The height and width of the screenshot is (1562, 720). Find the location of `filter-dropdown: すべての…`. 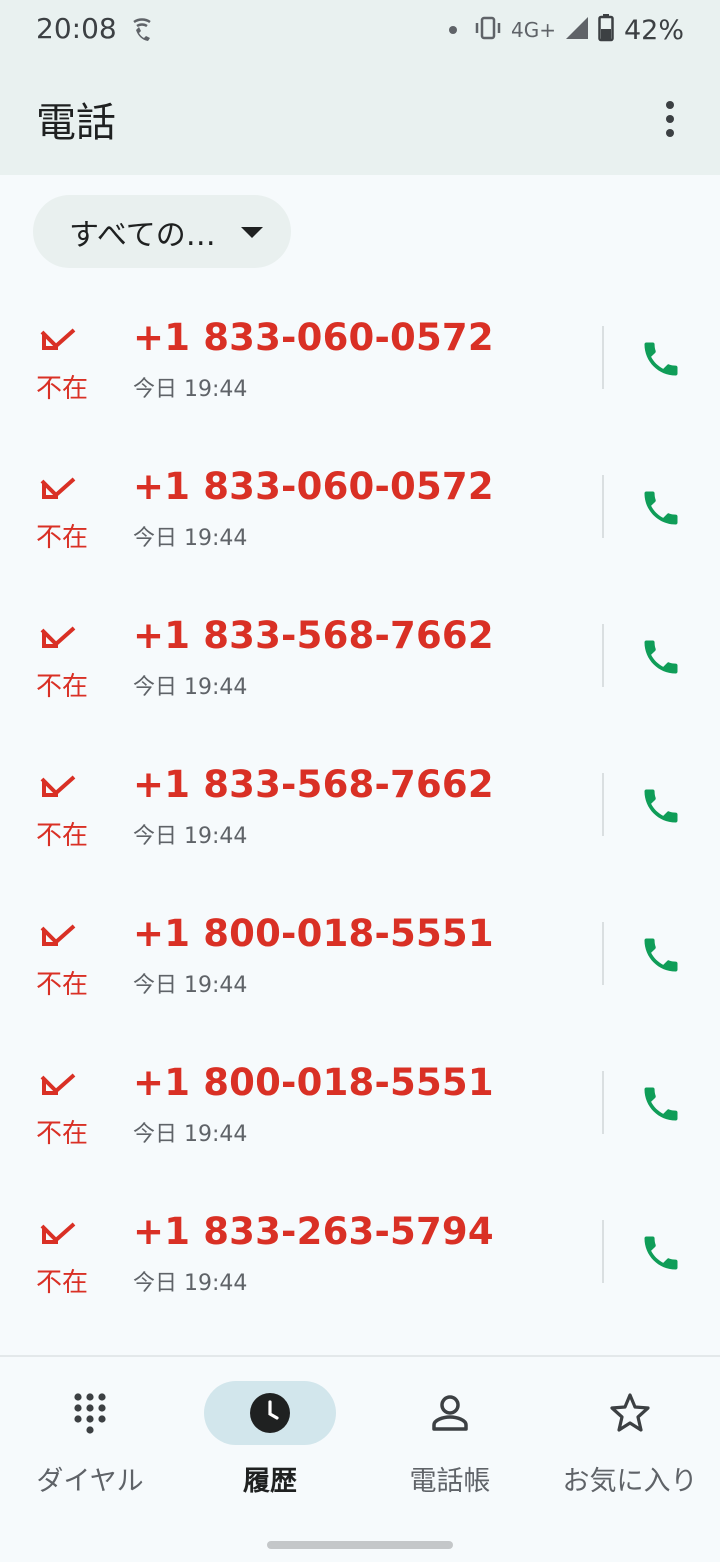

filter-dropdown: すべての… is located at coordinates (162, 231).